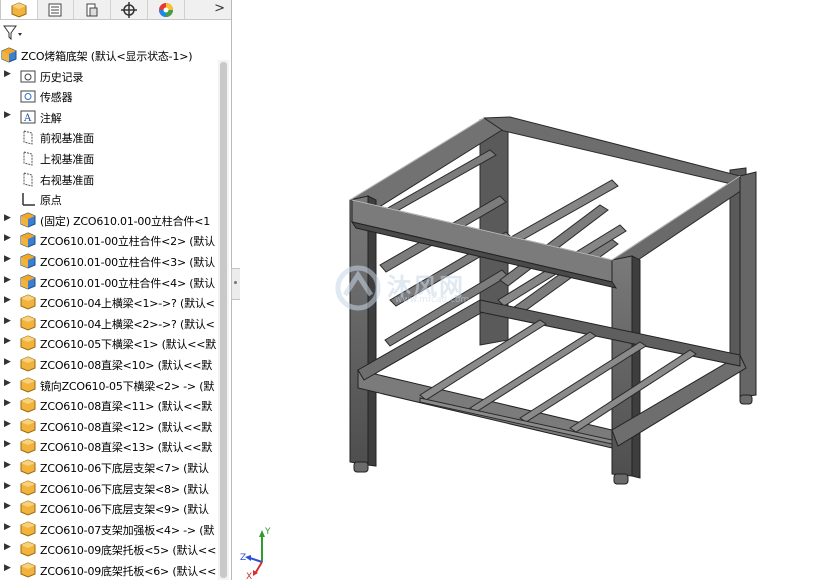  I want to click on tree-component: ▶ ZCO610-05下横梁<1> (默认<<默, so click(109, 343).